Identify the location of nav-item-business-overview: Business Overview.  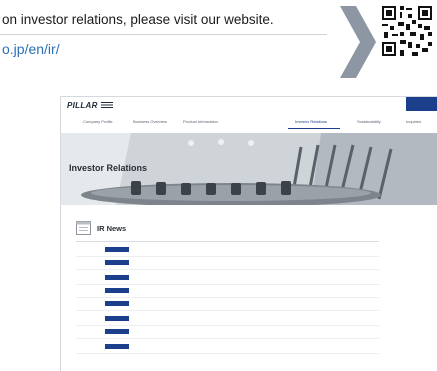
(150, 121).